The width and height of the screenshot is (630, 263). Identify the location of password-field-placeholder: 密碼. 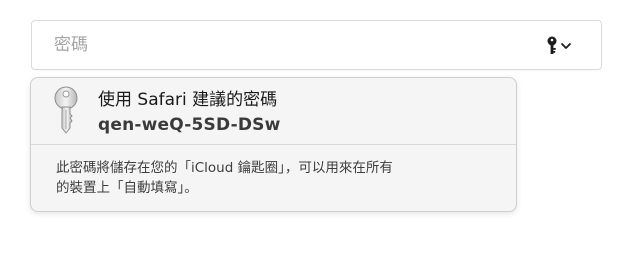
(71, 45).